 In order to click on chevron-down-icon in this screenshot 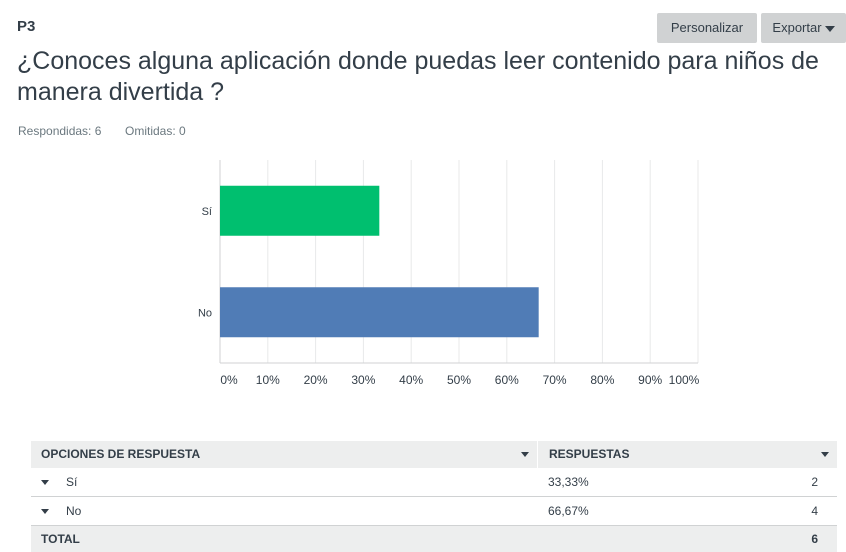, I will do `click(829, 28)`.